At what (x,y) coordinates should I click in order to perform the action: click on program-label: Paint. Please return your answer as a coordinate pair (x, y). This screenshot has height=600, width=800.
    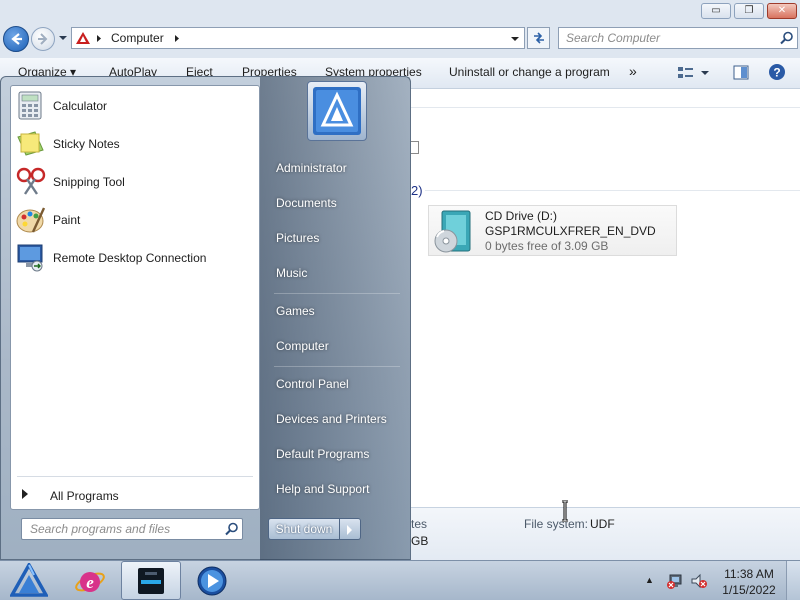
    Looking at the image, I should click on (67, 220).